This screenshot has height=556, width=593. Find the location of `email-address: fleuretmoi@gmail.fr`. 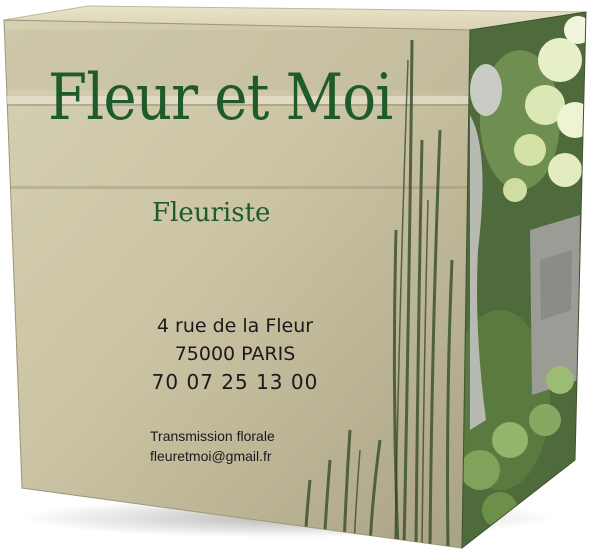

email-address: fleuretmoi@gmail.fr is located at coordinates (211, 456).